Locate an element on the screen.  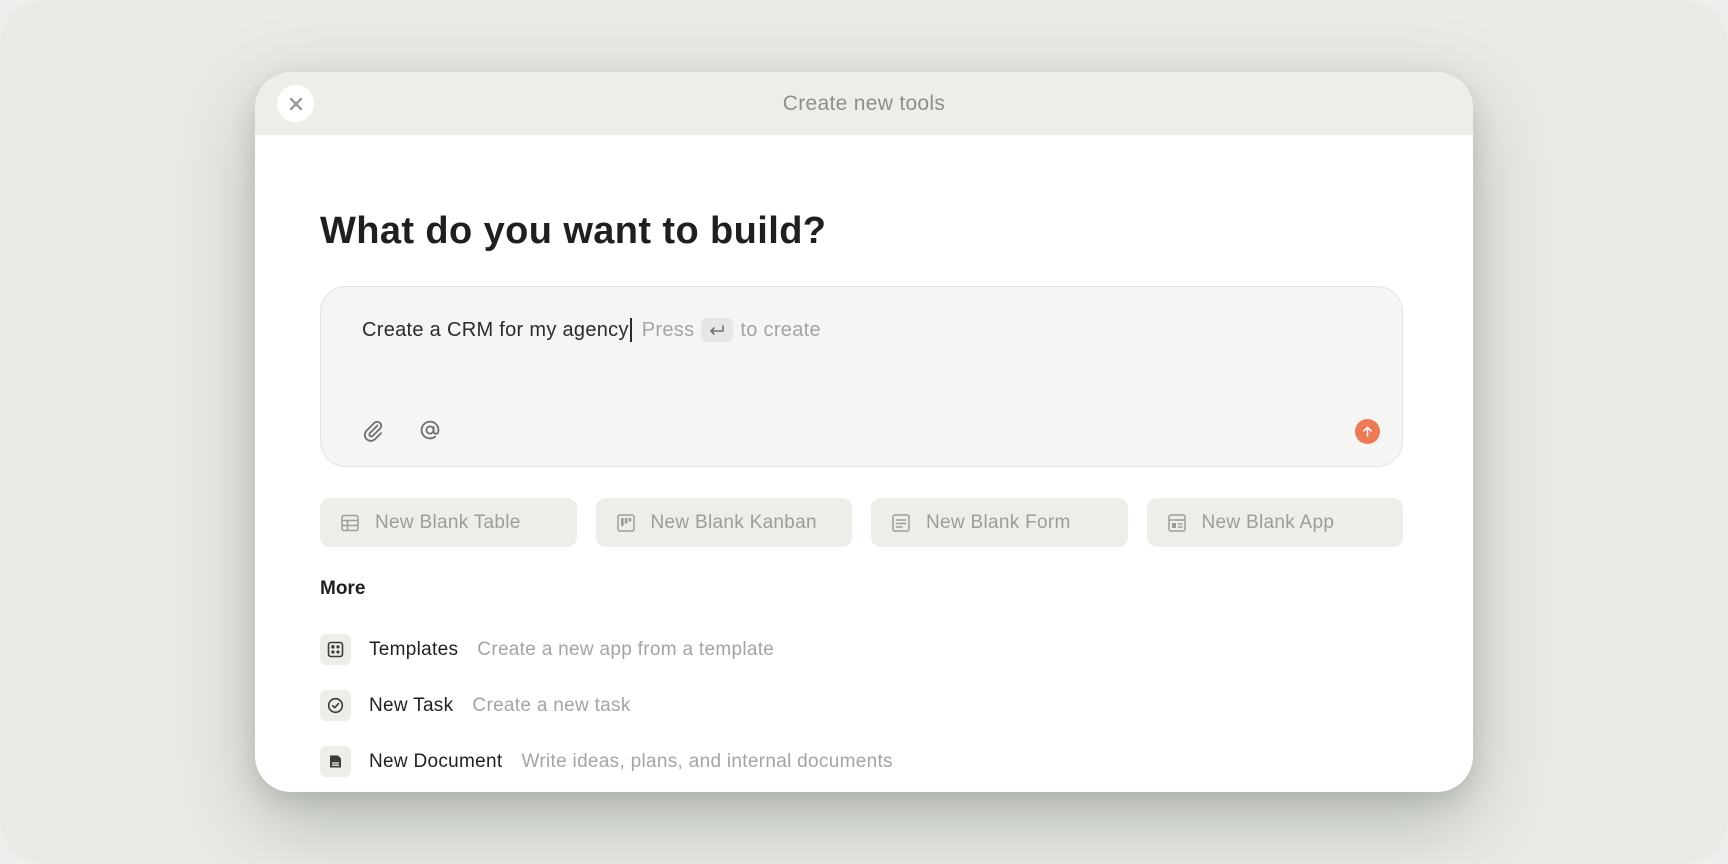
more-item-title: New Document is located at coordinates (436, 761).